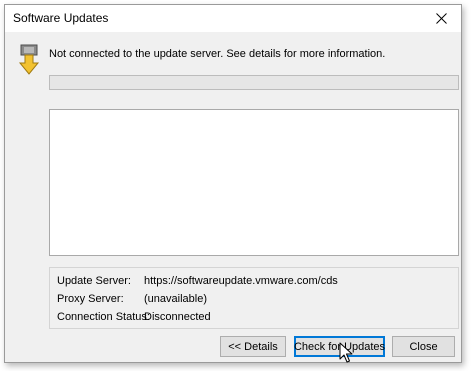  What do you see at coordinates (175, 299) in the screenshot?
I see `proxy-server-value: (unavailable)` at bounding box center [175, 299].